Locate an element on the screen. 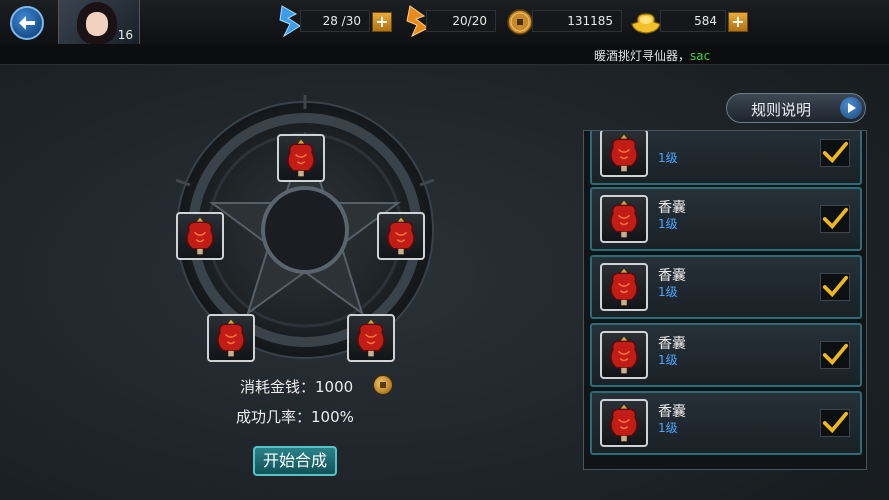 This screenshot has height=500, width=889. stamina-value: 28 /30 is located at coordinates (341, 21).